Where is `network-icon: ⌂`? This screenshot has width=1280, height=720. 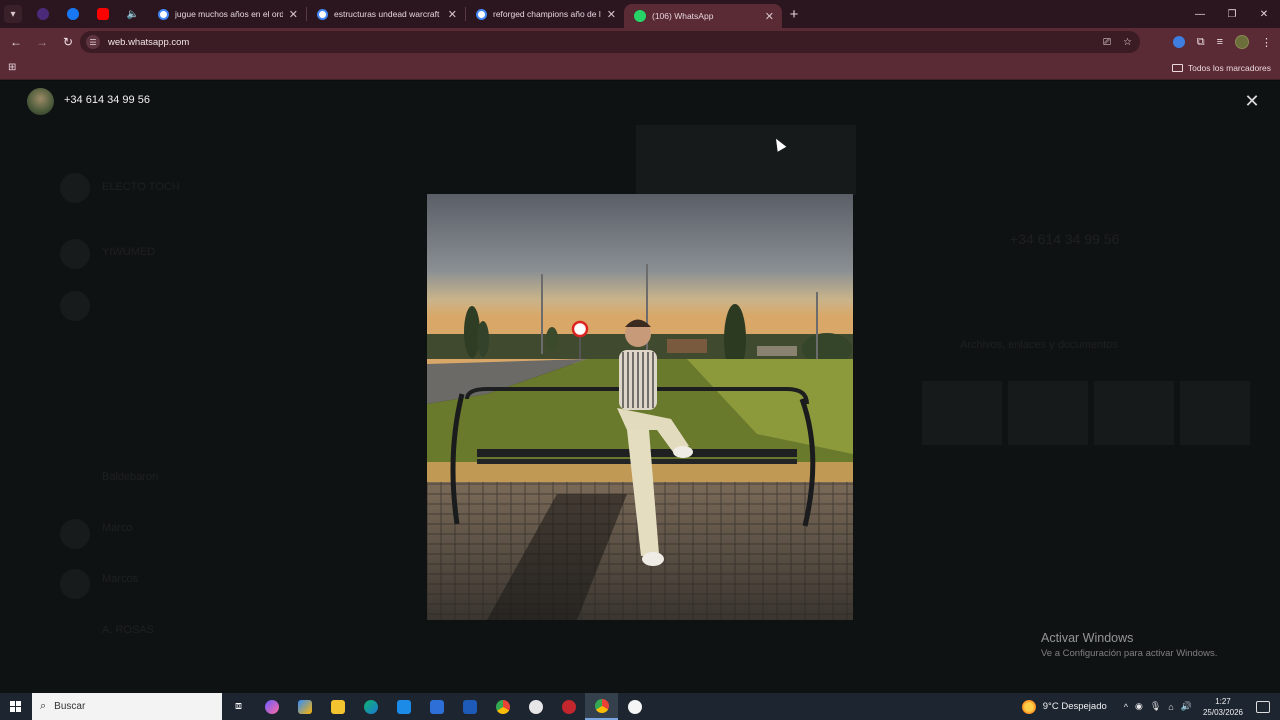 network-icon: ⌂ is located at coordinates (1170, 707).